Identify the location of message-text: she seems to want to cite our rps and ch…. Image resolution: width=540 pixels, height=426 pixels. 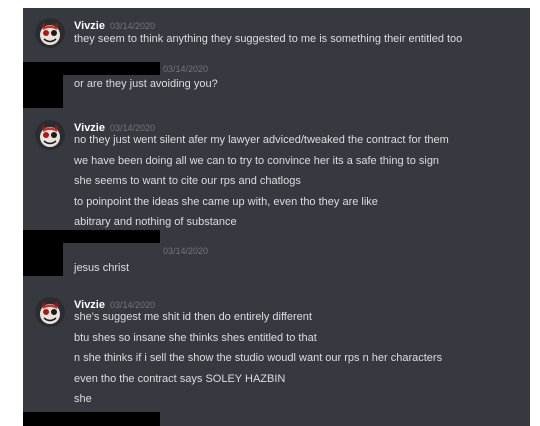
(187, 181).